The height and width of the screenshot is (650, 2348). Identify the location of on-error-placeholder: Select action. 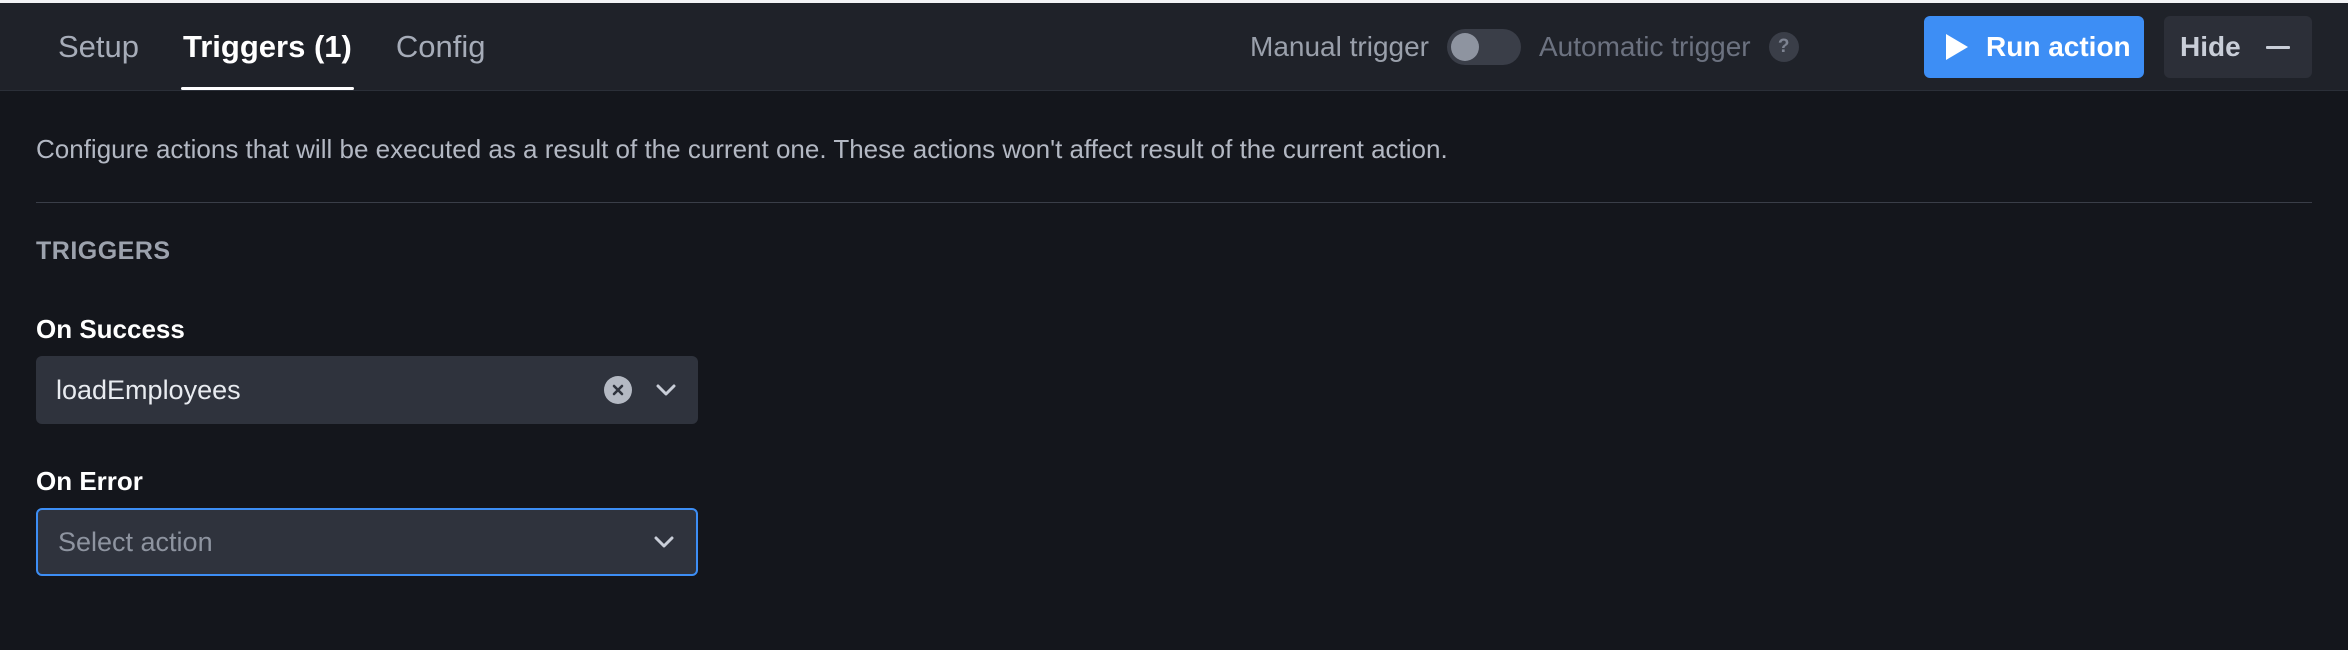
(135, 541).